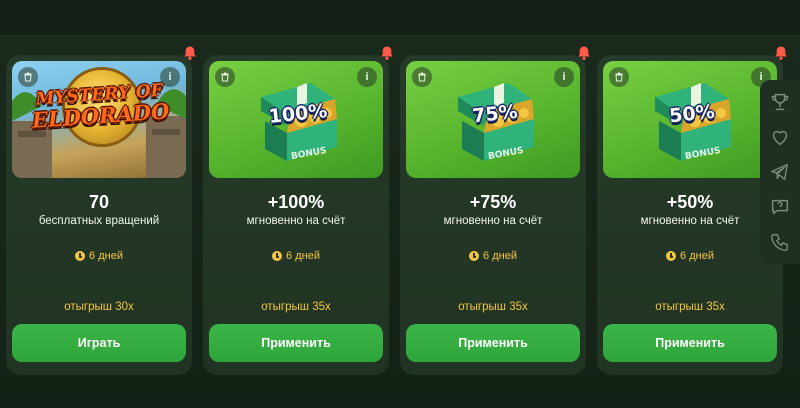 The height and width of the screenshot is (408, 800). What do you see at coordinates (99, 307) in the screenshot?
I see `wager-requirement: отыгрыш 30х` at bounding box center [99, 307].